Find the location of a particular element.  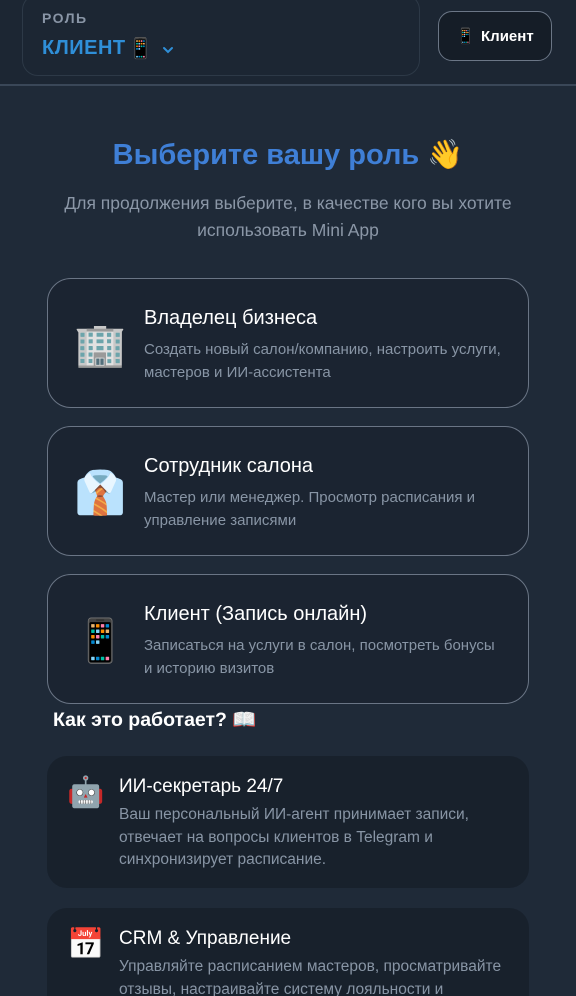

calendar-icon: 📅 is located at coordinates (86, 944).